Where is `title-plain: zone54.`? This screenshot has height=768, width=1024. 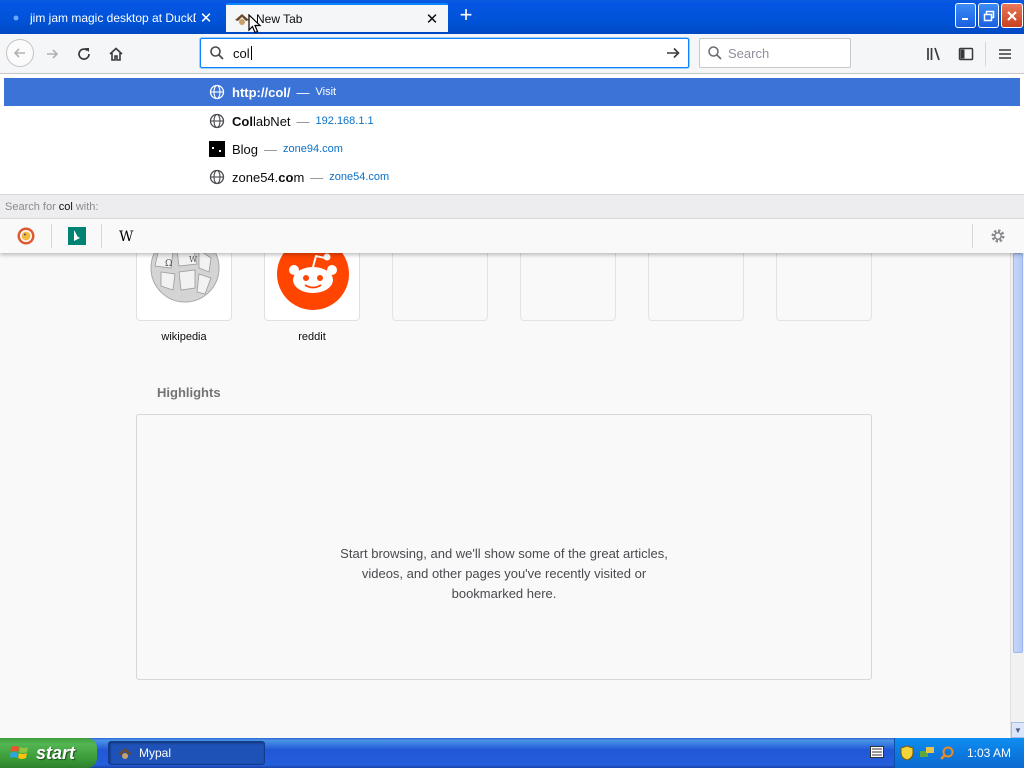 title-plain: zone54. is located at coordinates (255, 177).